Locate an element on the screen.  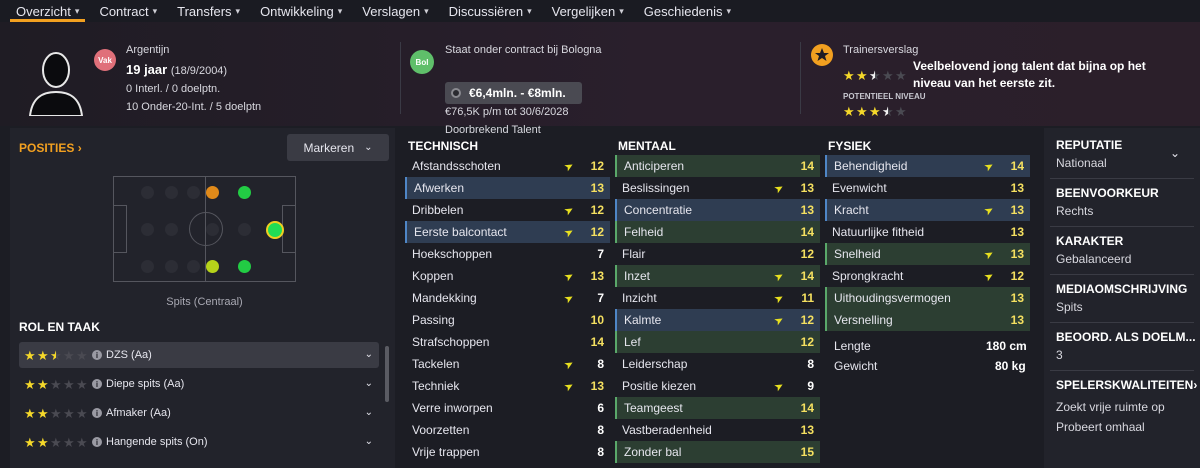
star-full-icon: ★ is located at coordinates (43, 384).